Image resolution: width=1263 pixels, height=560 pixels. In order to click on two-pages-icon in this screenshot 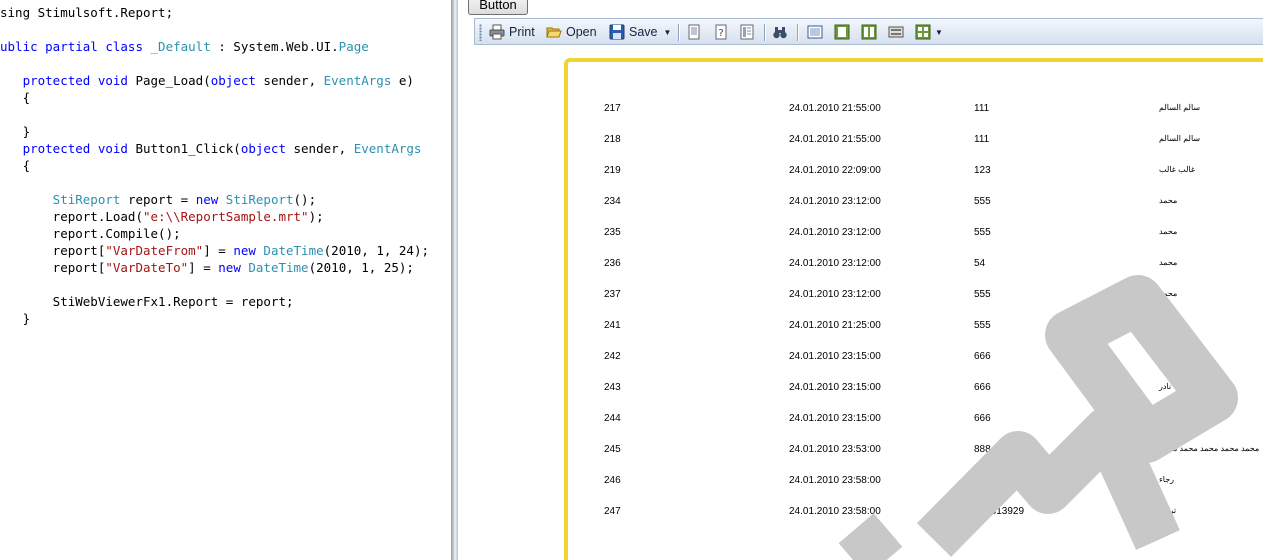, I will do `click(869, 32)`.